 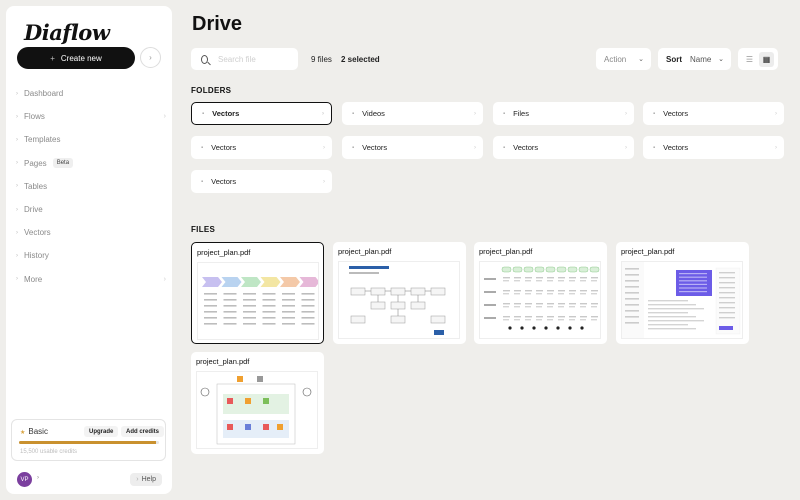 I want to click on action-label: Action, so click(x=615, y=59).